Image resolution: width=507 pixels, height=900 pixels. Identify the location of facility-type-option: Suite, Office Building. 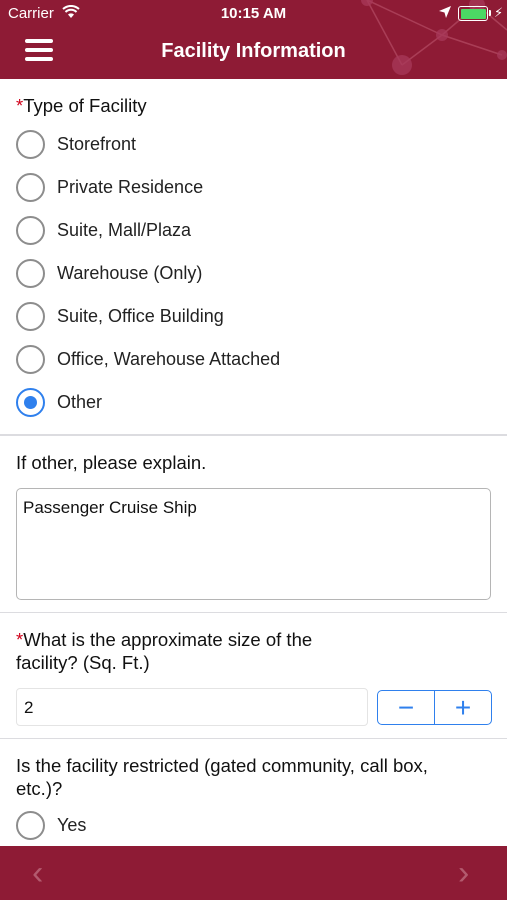
(253, 316).